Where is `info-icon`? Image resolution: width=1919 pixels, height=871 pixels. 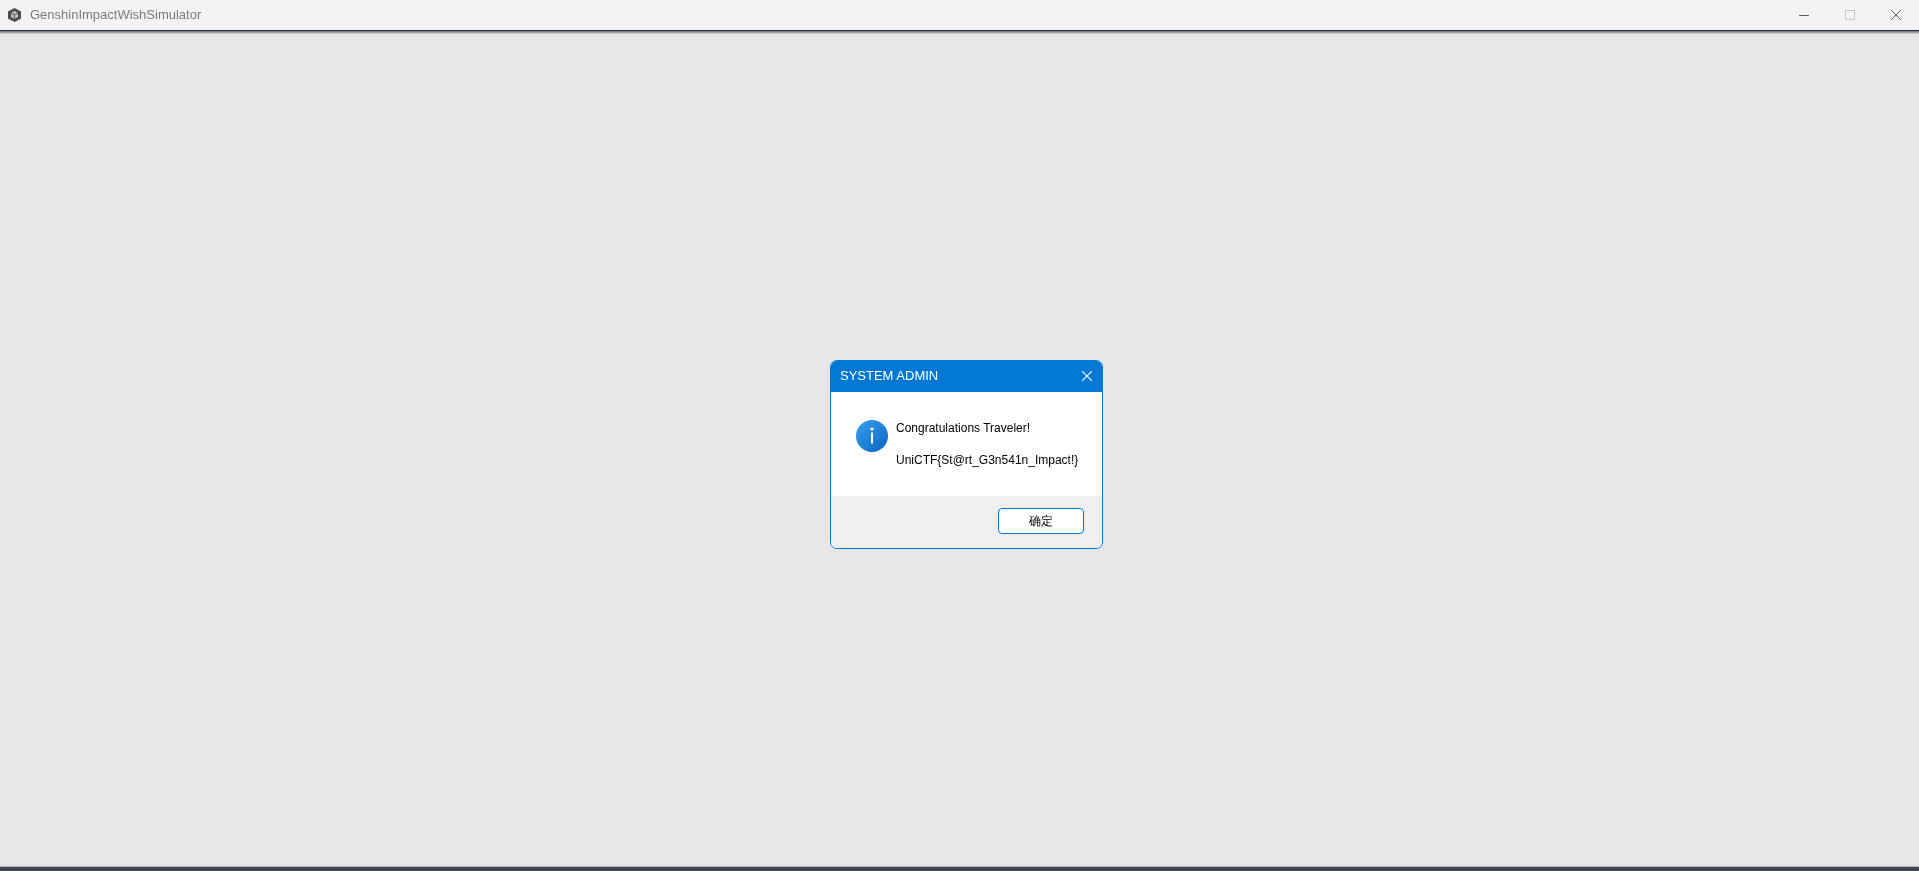 info-icon is located at coordinates (872, 435).